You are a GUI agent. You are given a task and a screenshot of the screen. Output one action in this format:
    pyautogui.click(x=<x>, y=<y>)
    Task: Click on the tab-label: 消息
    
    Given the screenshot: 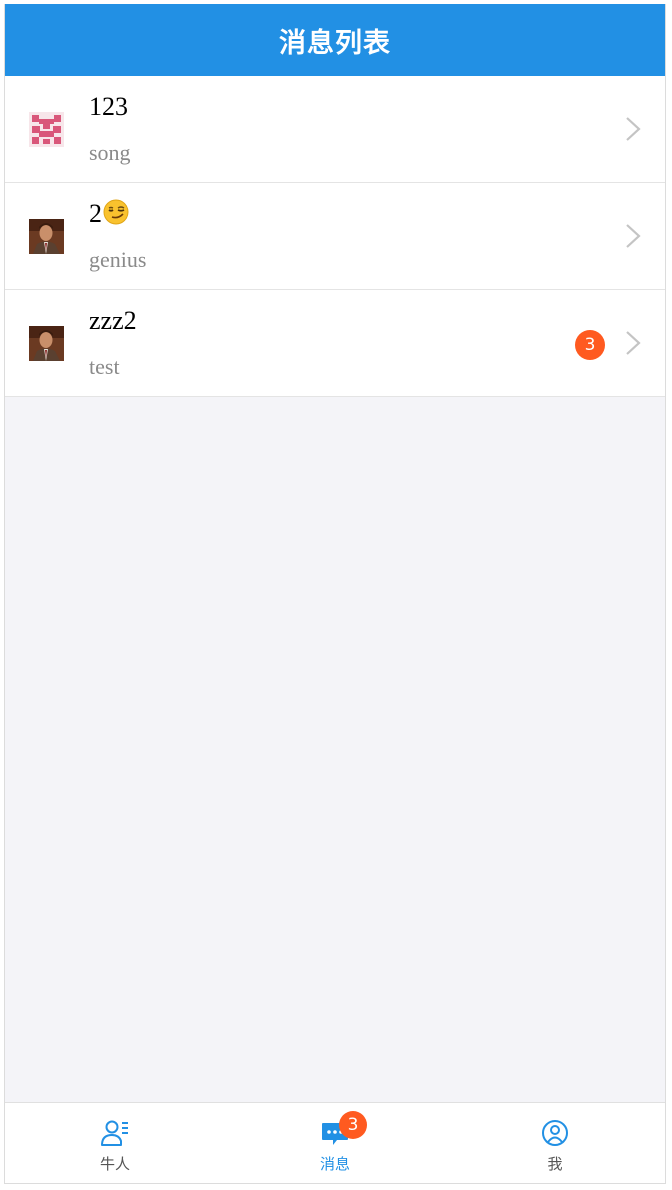 What is the action you would take?
    pyautogui.click(x=334, y=1164)
    